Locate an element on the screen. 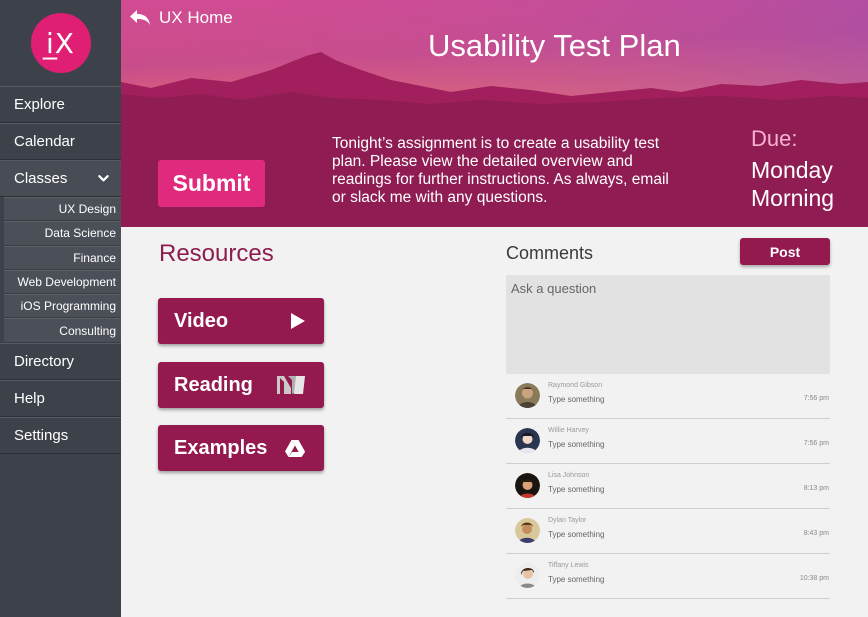  due-date-line2: Morning is located at coordinates (793, 198).